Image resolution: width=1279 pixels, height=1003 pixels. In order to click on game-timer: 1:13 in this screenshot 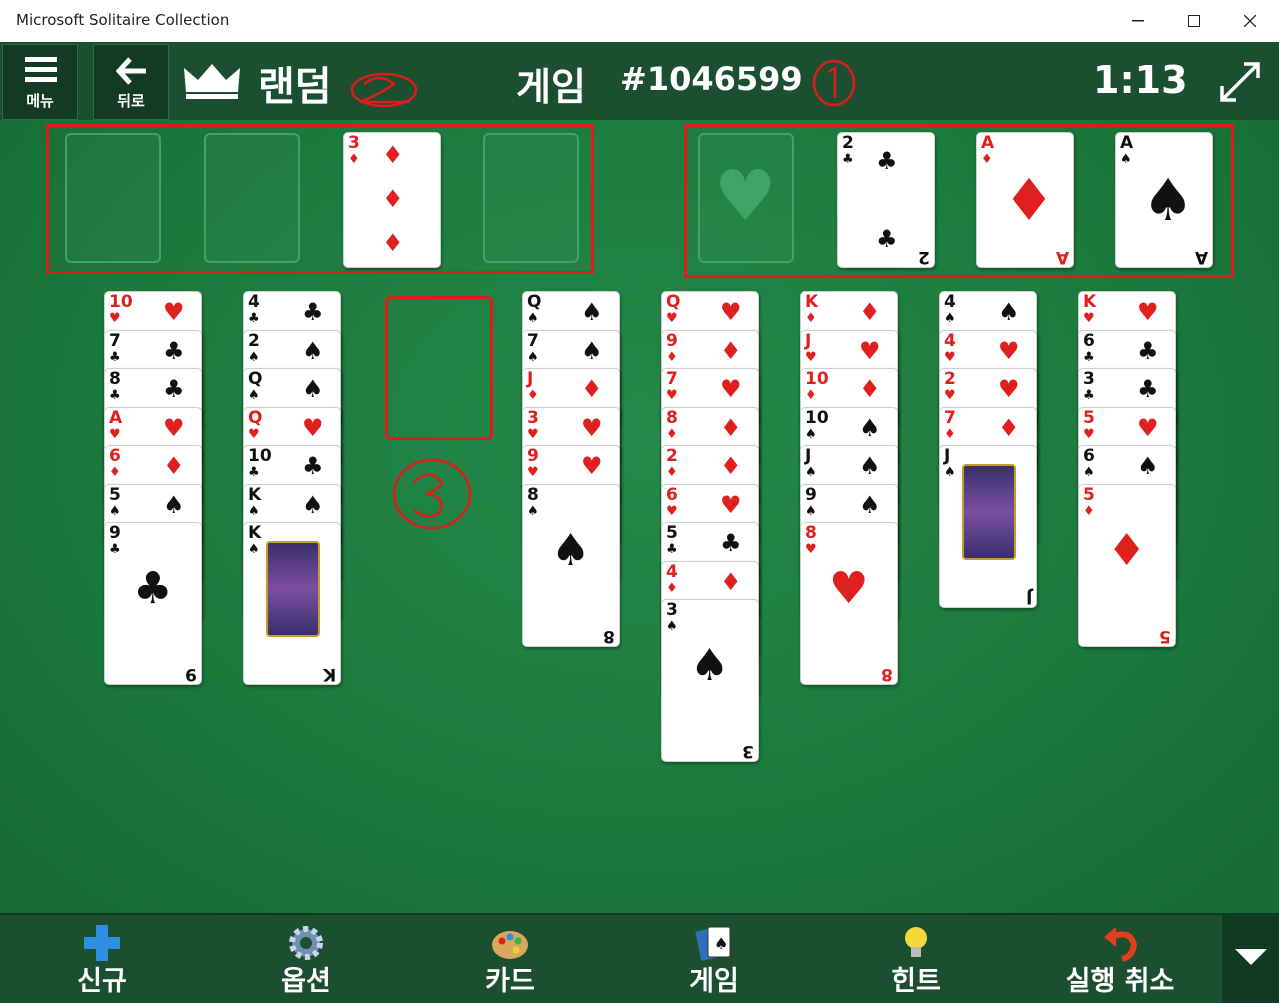, I will do `click(1140, 80)`.